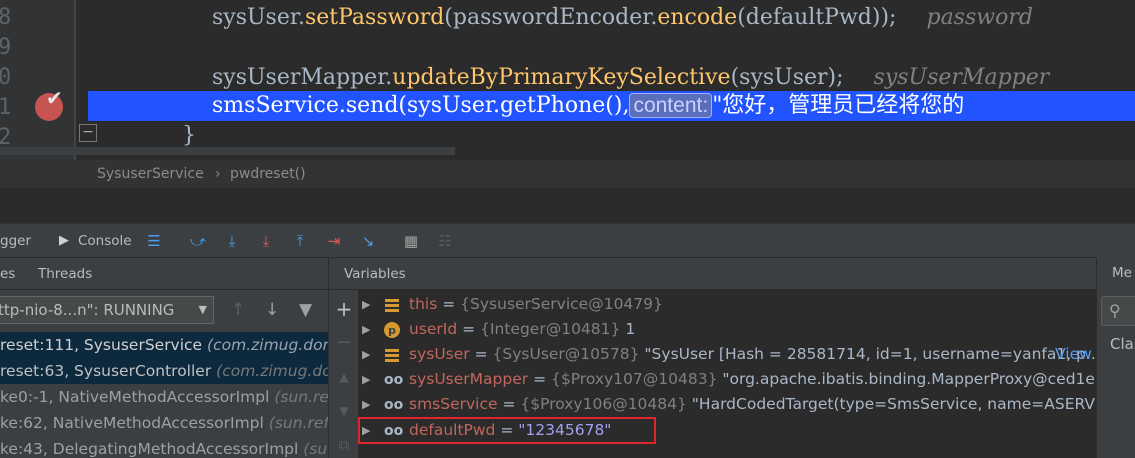 This screenshot has height=458, width=1135. What do you see at coordinates (712, 274) in the screenshot?
I see `variables-header: Variables` at bounding box center [712, 274].